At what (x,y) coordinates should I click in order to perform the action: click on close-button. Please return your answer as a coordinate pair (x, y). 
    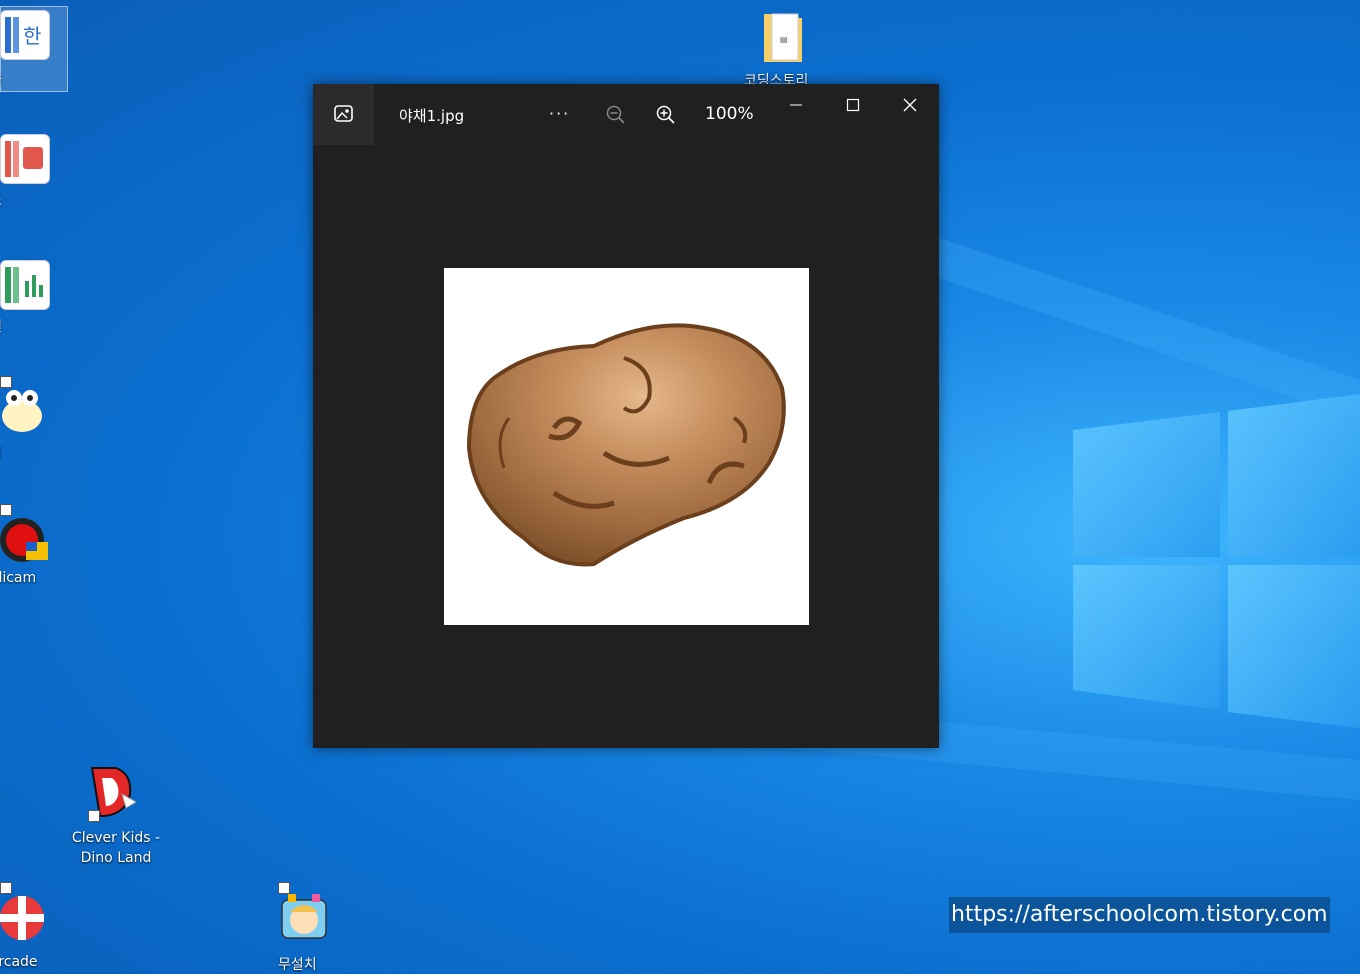
    Looking at the image, I should click on (910, 106).